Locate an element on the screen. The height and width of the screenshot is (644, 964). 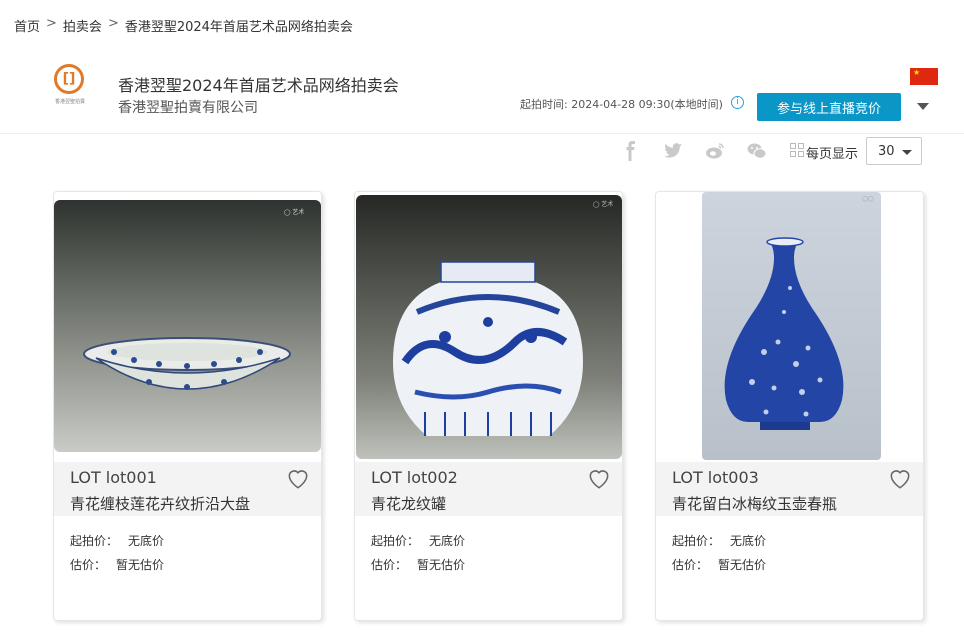
start-time: 起拍时间: 2024-04-28 09:30(本地时间) is located at coordinates (621, 104).